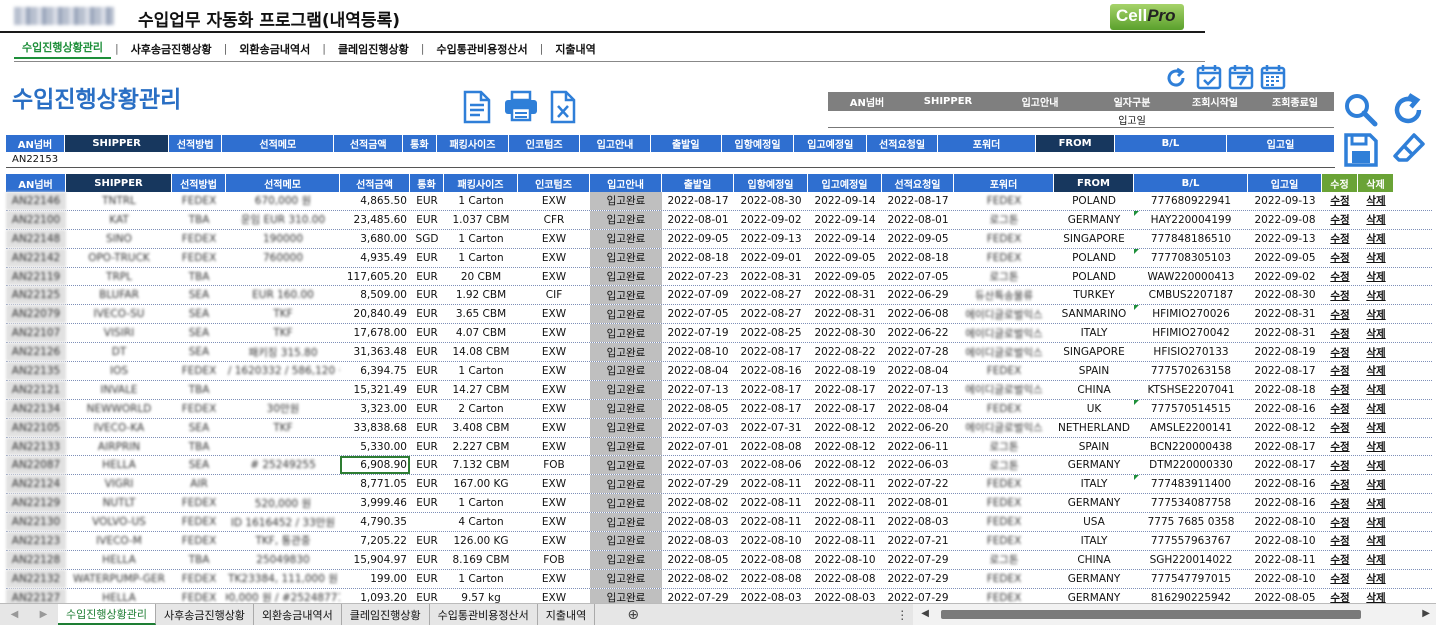 This screenshot has height=625, width=1436. I want to click on scroll-left-icon: ◀, so click(925, 613).